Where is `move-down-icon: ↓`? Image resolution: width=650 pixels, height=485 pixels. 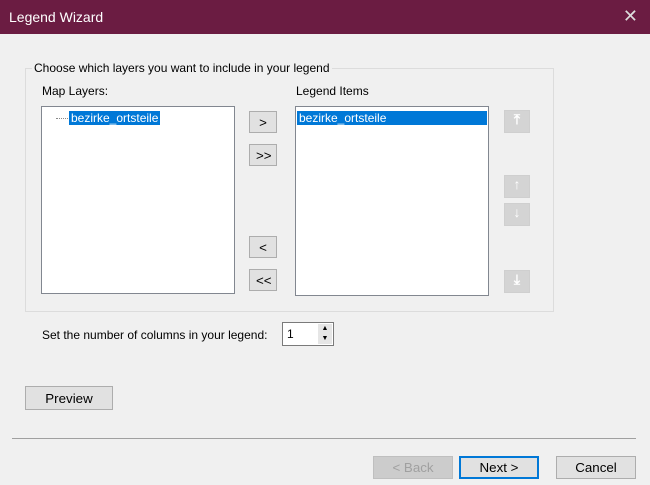
move-down-icon: ↓ is located at coordinates (517, 214).